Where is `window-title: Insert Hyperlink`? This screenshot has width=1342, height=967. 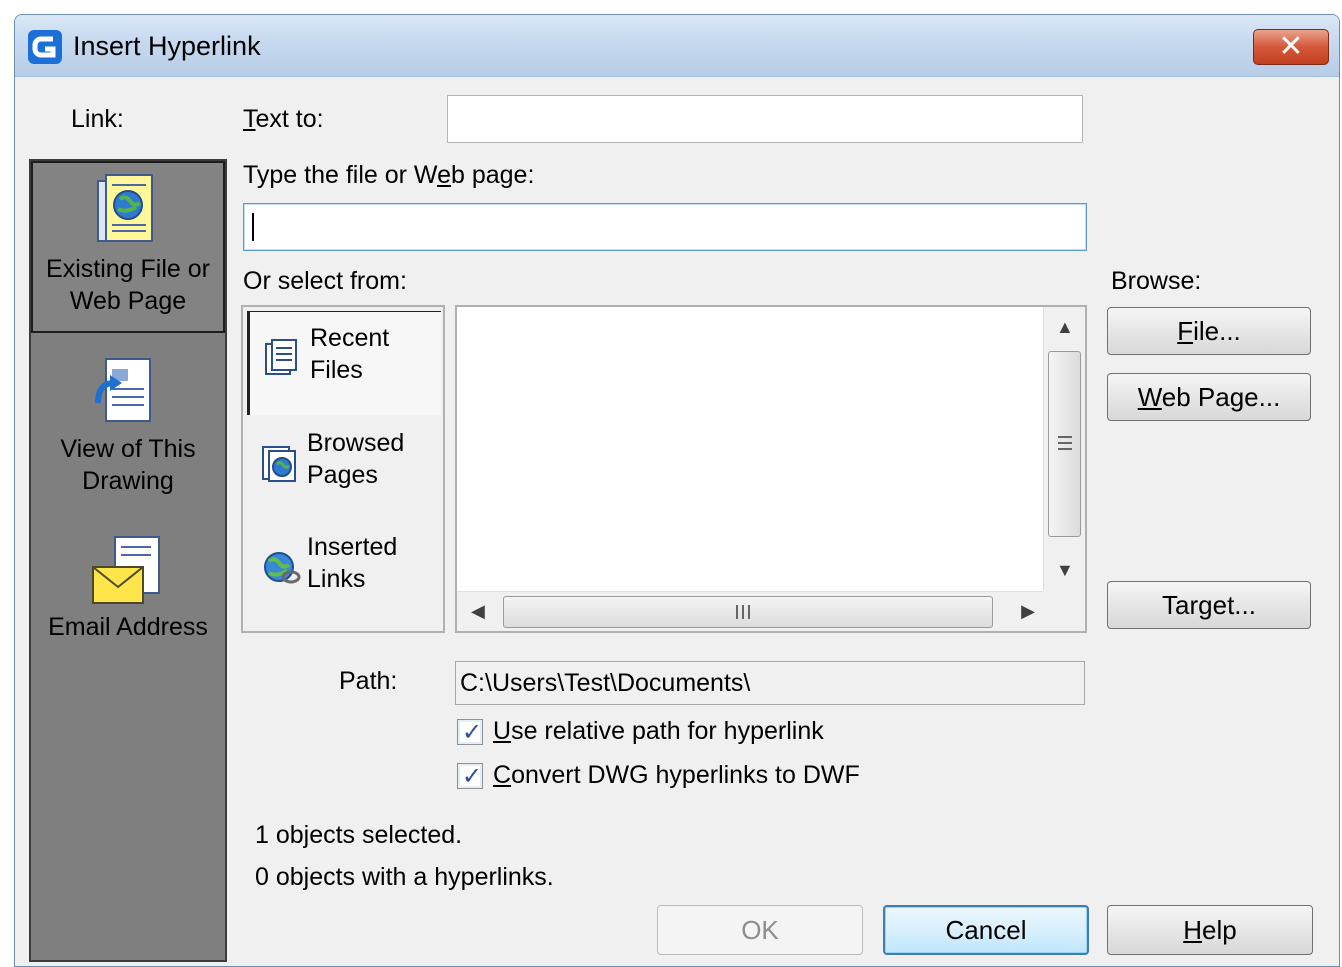
window-title: Insert Hyperlink is located at coordinates (167, 46).